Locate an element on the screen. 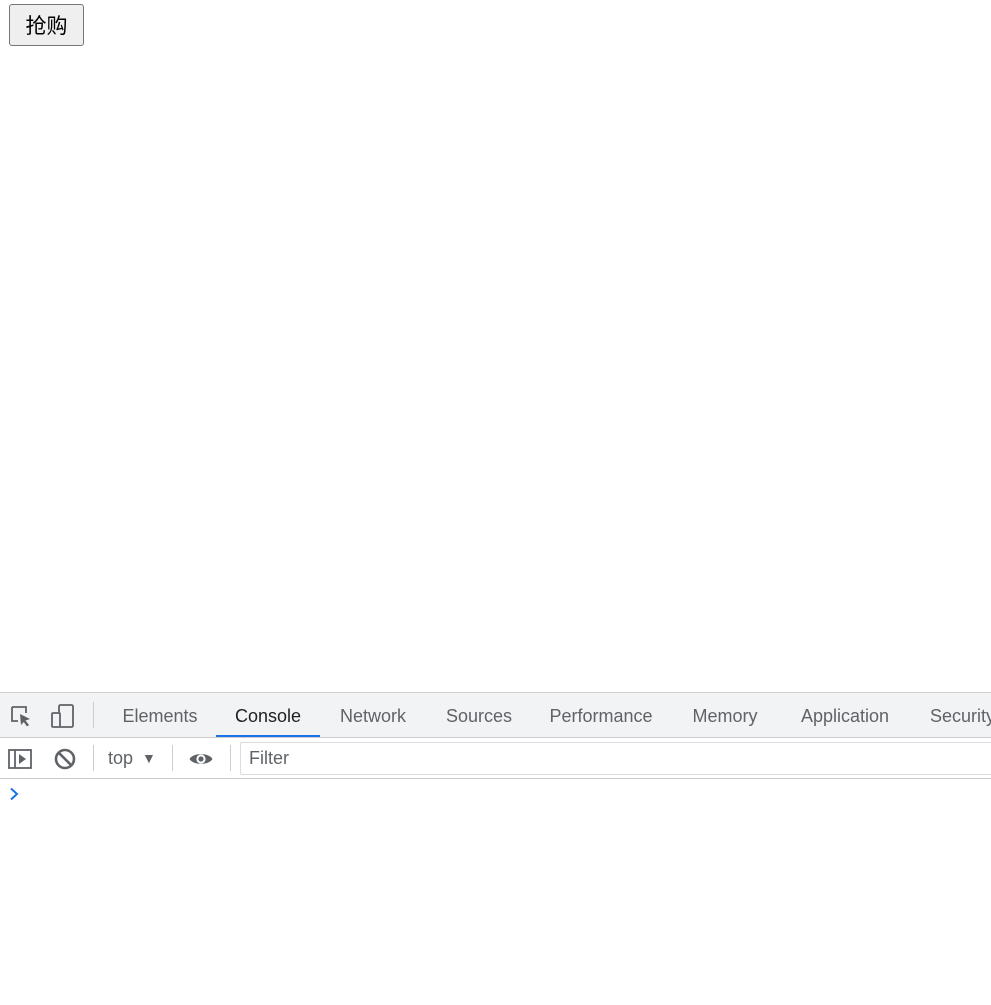 The width and height of the screenshot is (991, 1005). context-selector: top ▼ is located at coordinates (132, 758).